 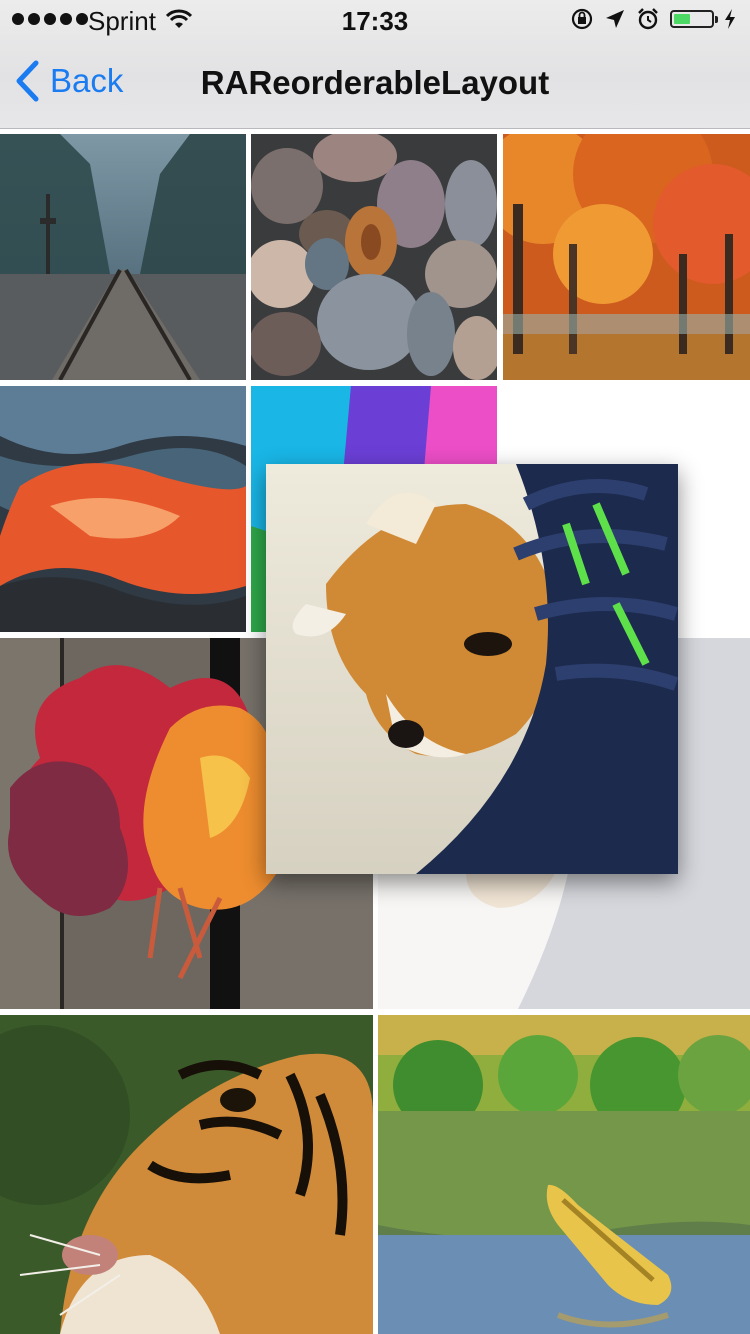 I want to click on rotation-lock-icon, so click(x=582, y=19).